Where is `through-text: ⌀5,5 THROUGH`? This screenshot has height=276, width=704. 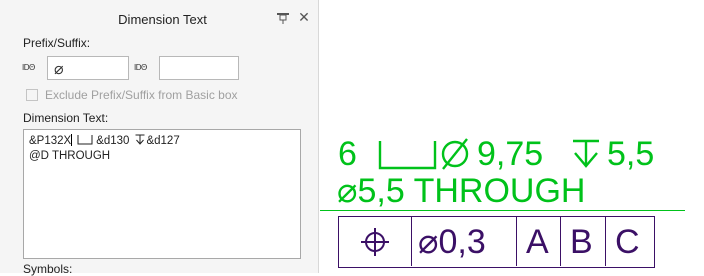
through-text: ⌀5,5 THROUGH is located at coordinates (461, 191).